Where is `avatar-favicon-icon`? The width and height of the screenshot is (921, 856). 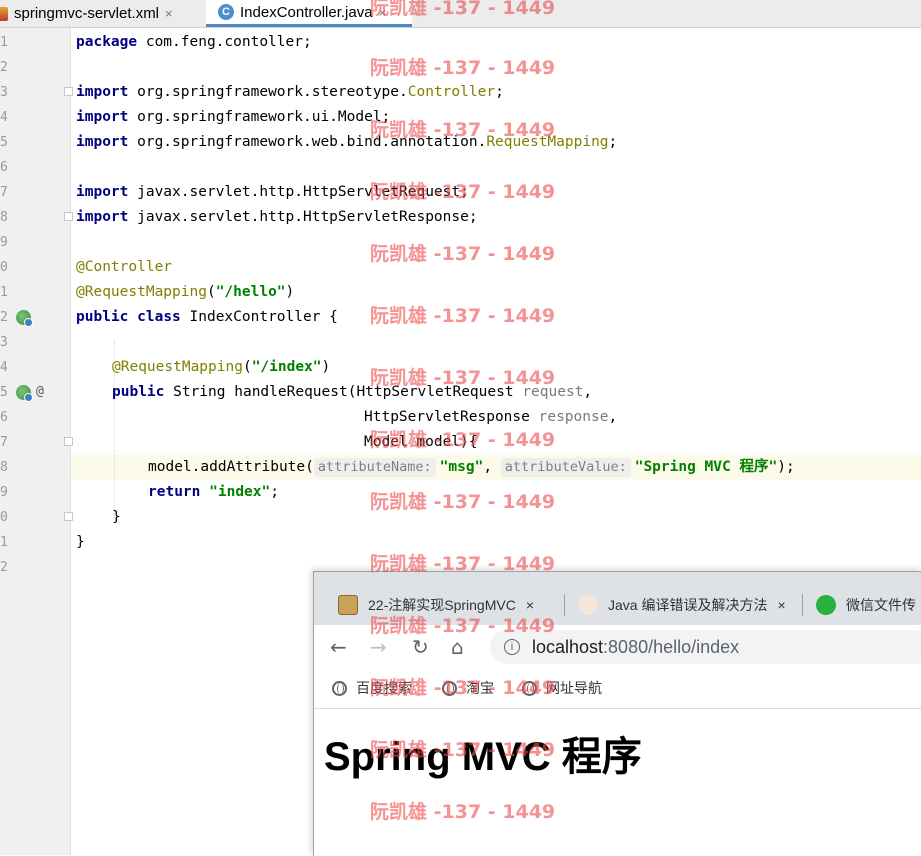
avatar-favicon-icon is located at coordinates (588, 605).